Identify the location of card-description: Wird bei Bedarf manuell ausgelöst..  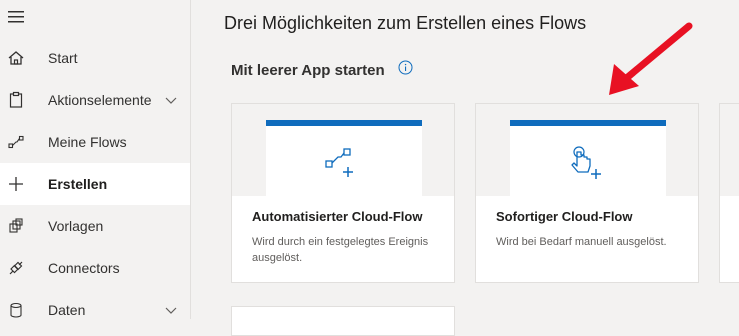
(581, 242).